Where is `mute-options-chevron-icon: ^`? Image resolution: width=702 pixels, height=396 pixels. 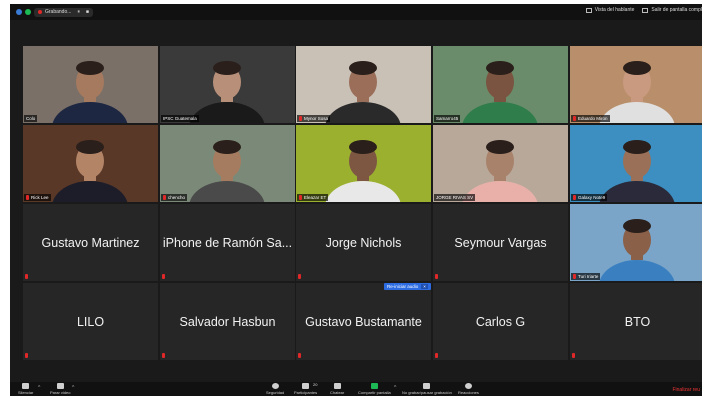 mute-options-chevron-icon: ^ is located at coordinates (39, 388).